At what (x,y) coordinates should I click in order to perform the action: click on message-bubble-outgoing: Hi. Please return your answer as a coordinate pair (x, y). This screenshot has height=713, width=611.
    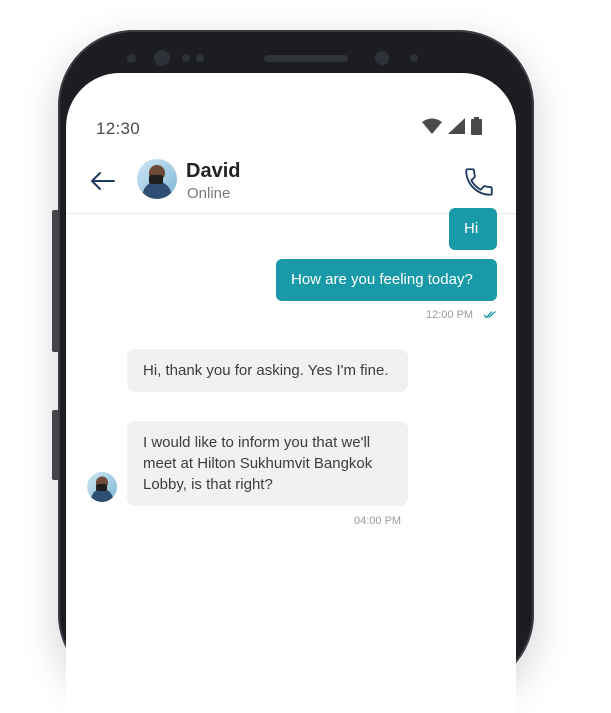
    Looking at the image, I should click on (473, 229).